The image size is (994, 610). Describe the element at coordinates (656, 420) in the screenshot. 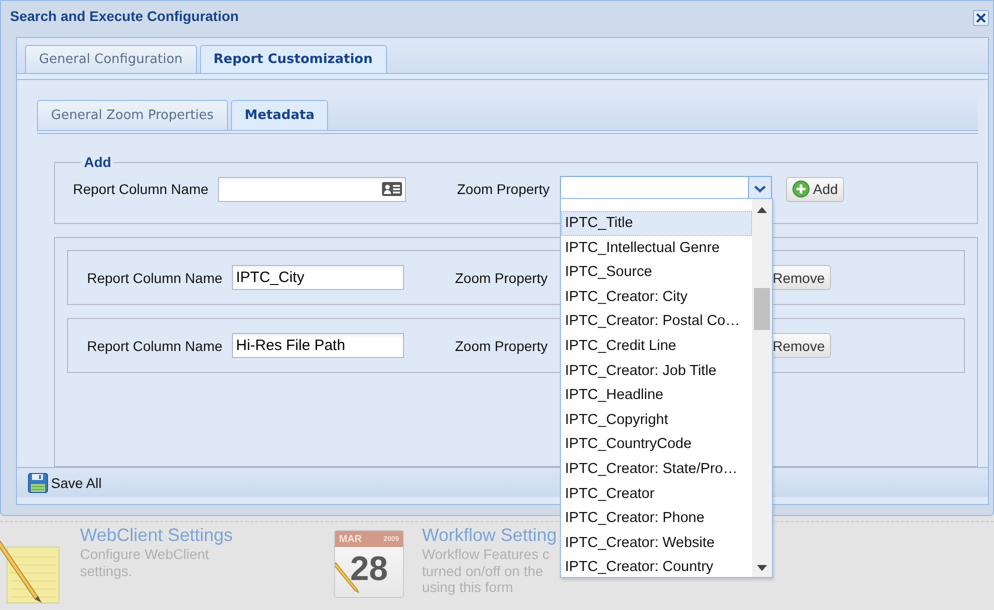

I see `dropdown-item: IPTC_Copyright` at that location.